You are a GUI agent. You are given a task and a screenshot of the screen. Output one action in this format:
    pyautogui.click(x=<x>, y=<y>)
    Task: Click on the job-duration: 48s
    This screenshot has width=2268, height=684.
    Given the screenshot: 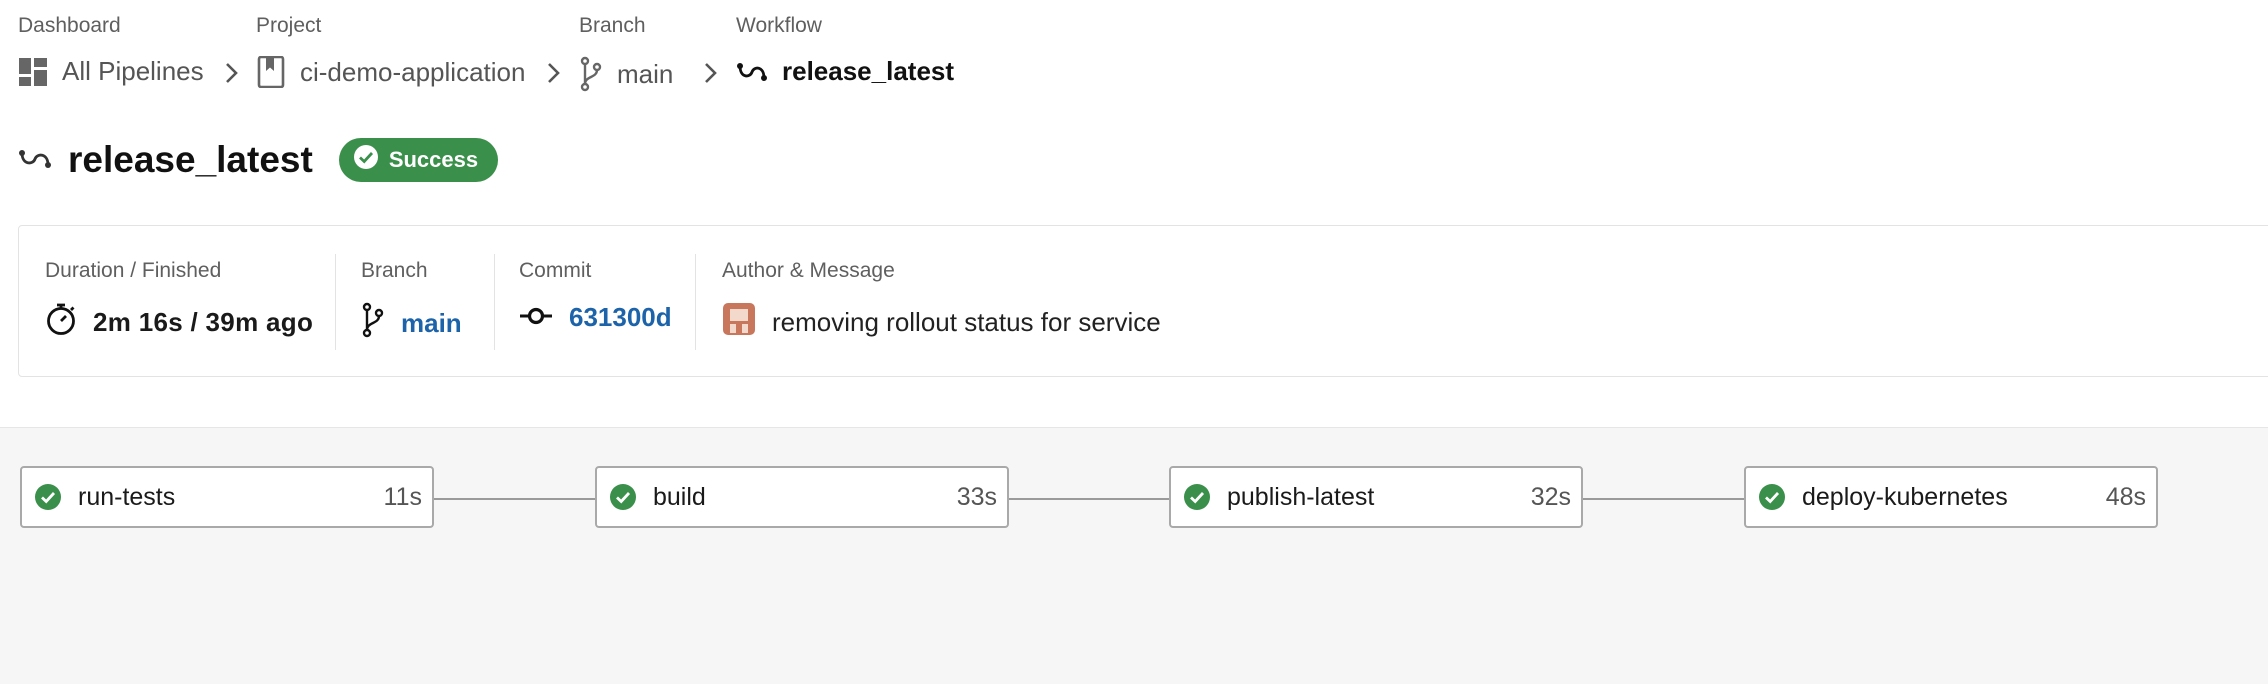 What is the action you would take?
    pyautogui.click(x=2125, y=496)
    